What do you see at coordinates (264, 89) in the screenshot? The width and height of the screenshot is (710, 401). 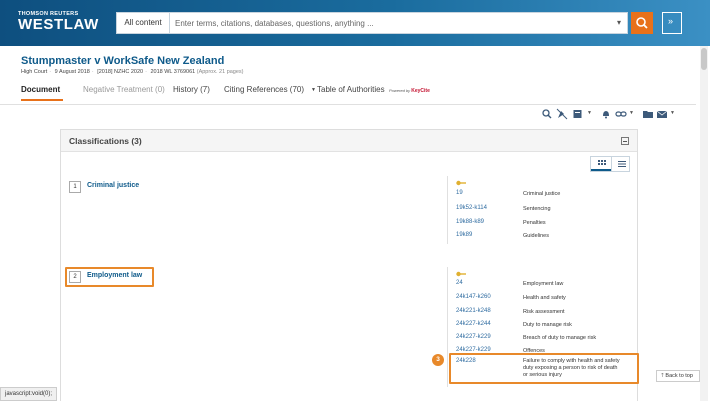 I see `tab-citing-references: Citing References (70)` at bounding box center [264, 89].